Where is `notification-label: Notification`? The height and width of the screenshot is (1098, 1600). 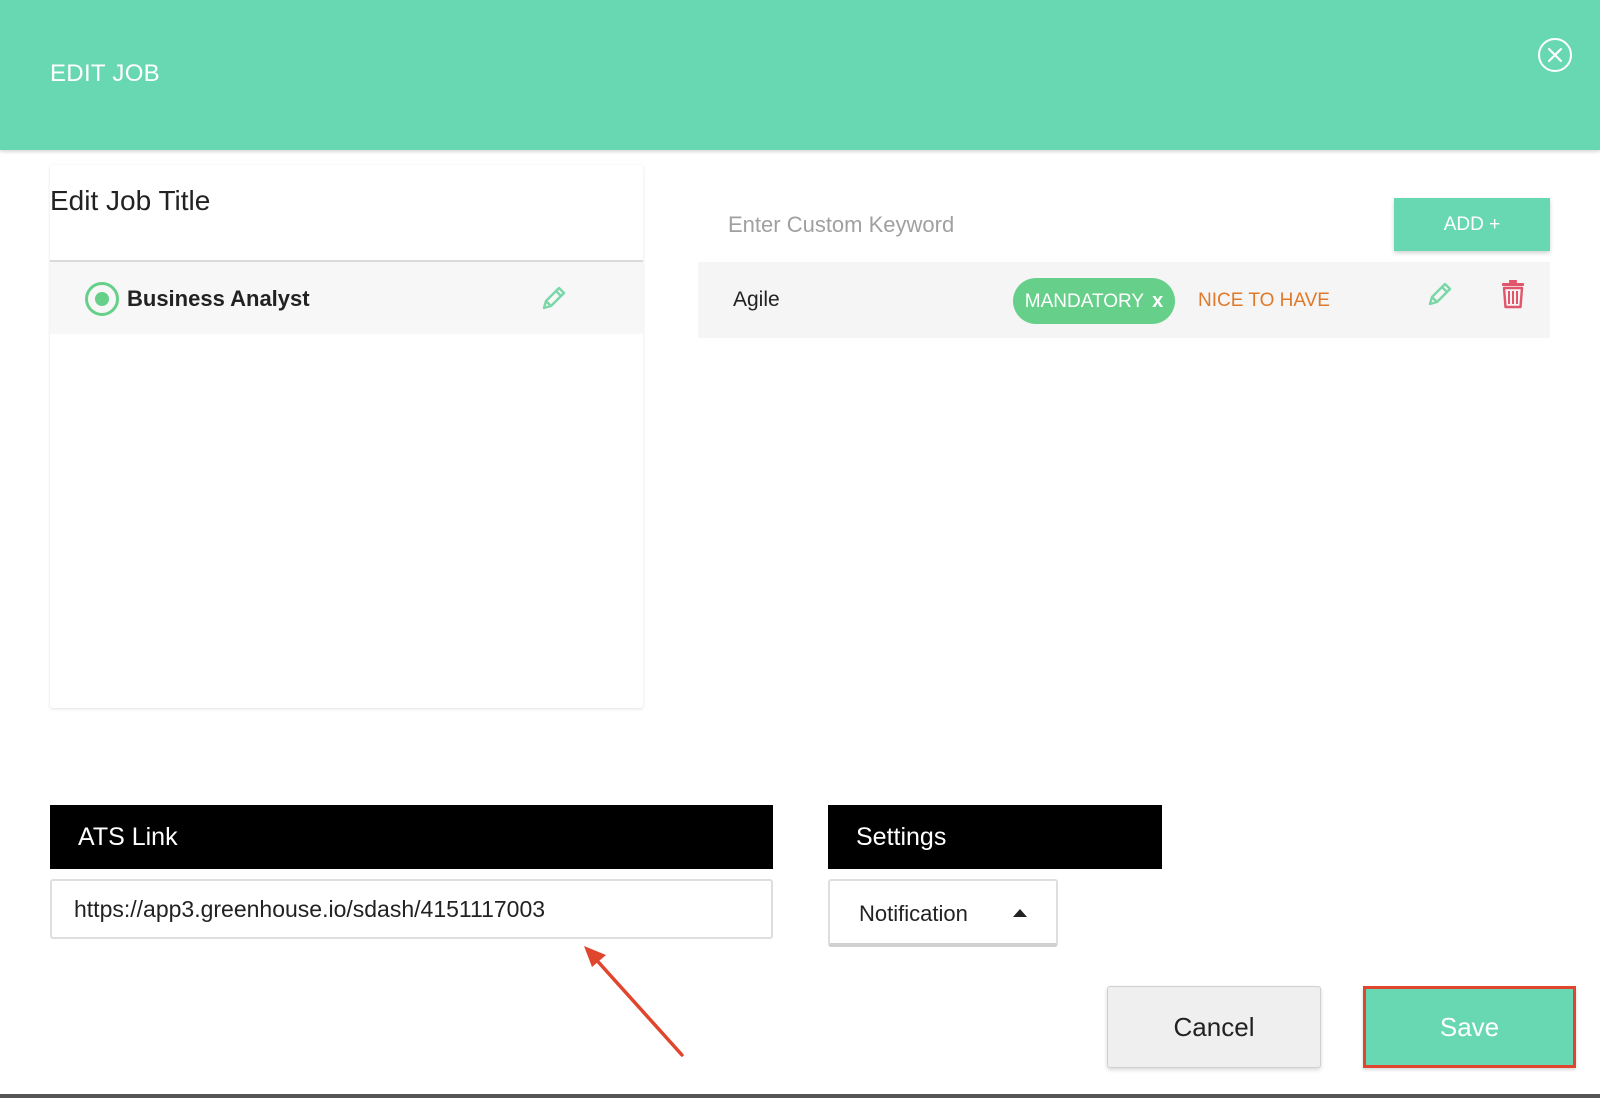
notification-label: Notification is located at coordinates (913, 913).